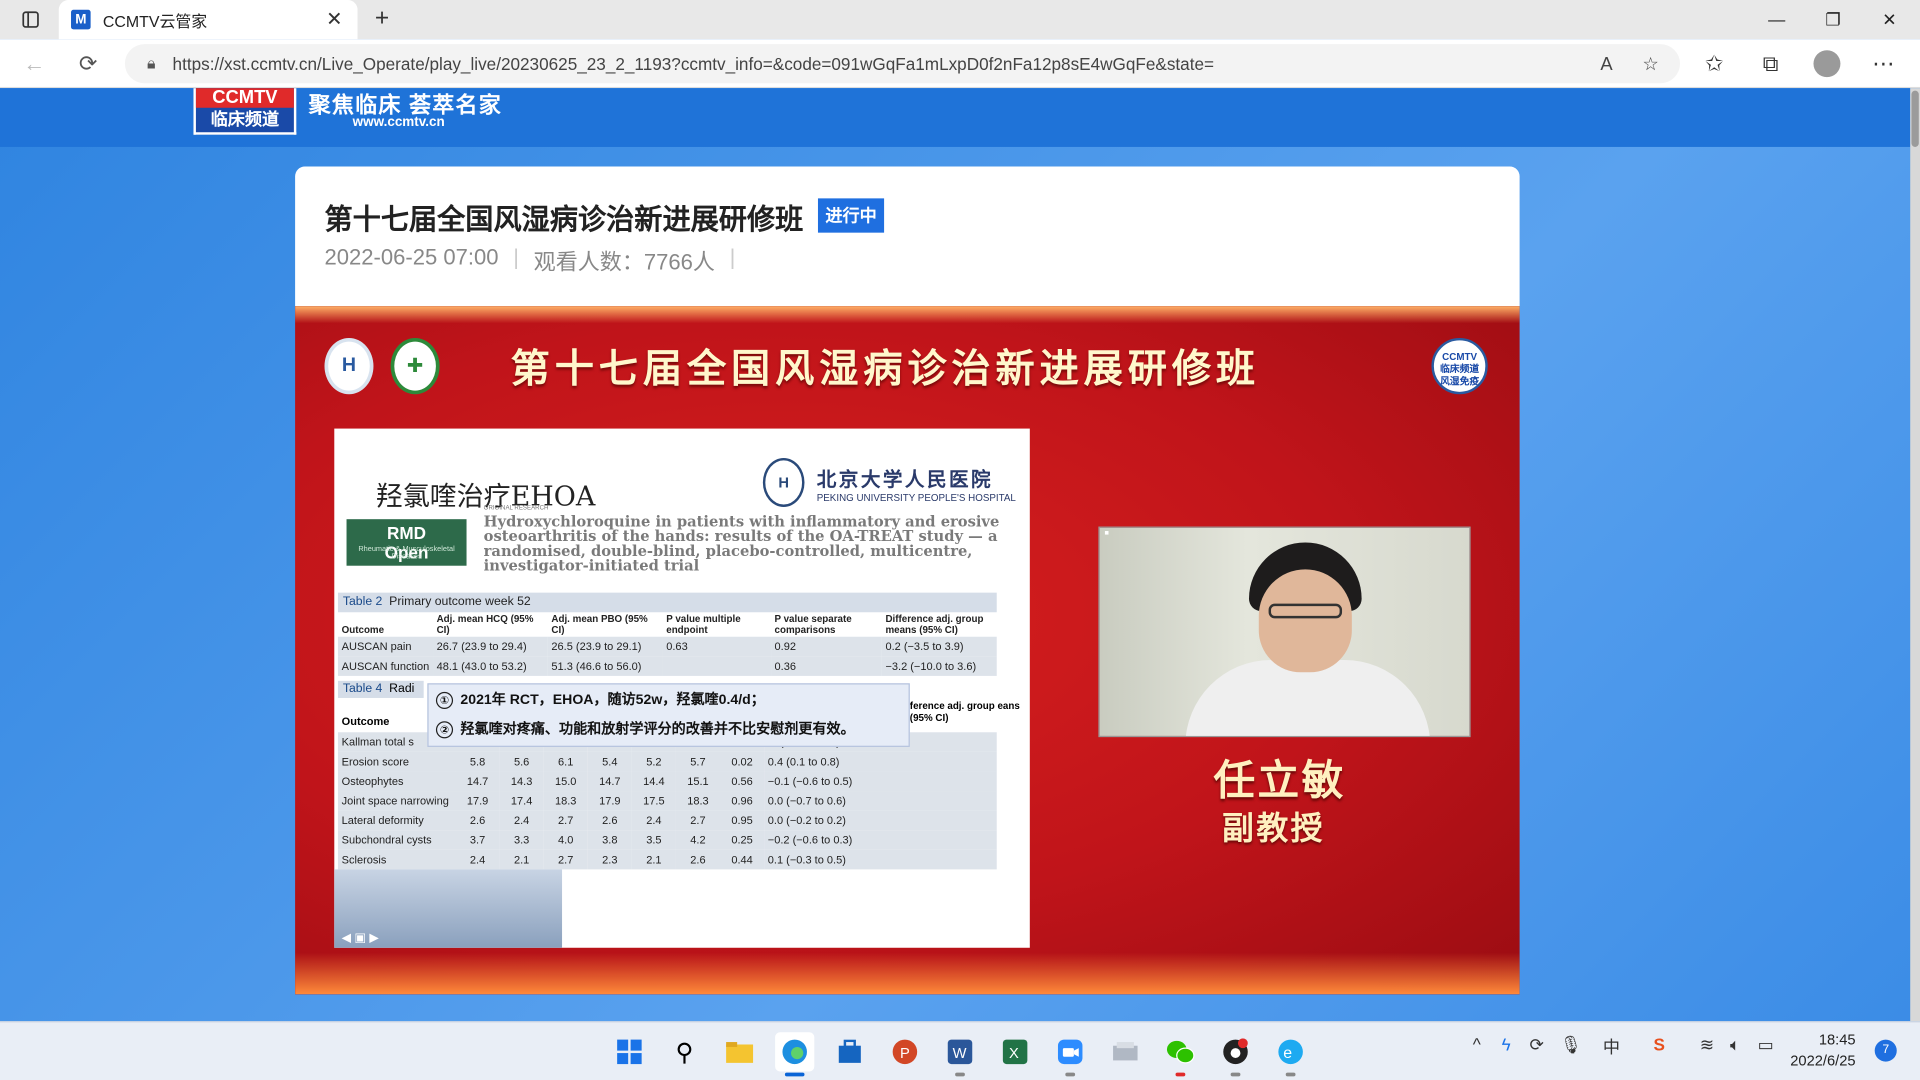 The image size is (1920, 1080). I want to click on journal-subtitle: Rheumatic & Musculoskeletal Diseases, so click(406, 553).